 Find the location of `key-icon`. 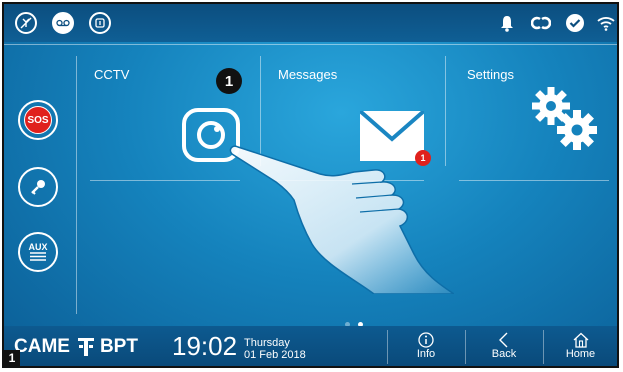

key-icon is located at coordinates (38, 187).